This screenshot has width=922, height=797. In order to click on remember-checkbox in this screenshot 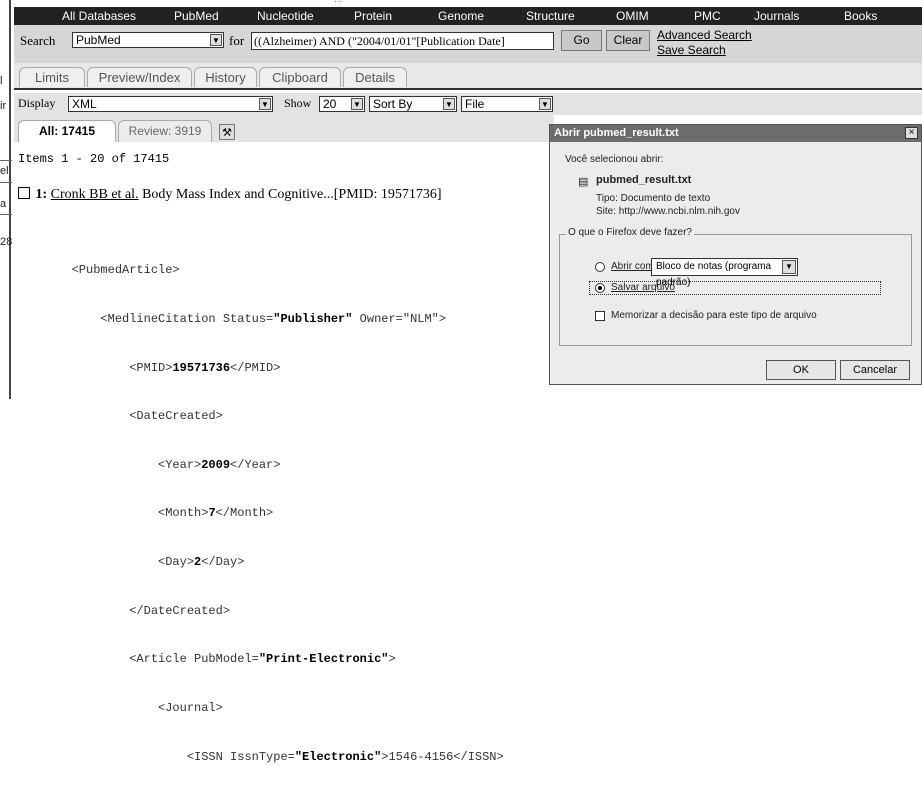, I will do `click(600, 316)`.